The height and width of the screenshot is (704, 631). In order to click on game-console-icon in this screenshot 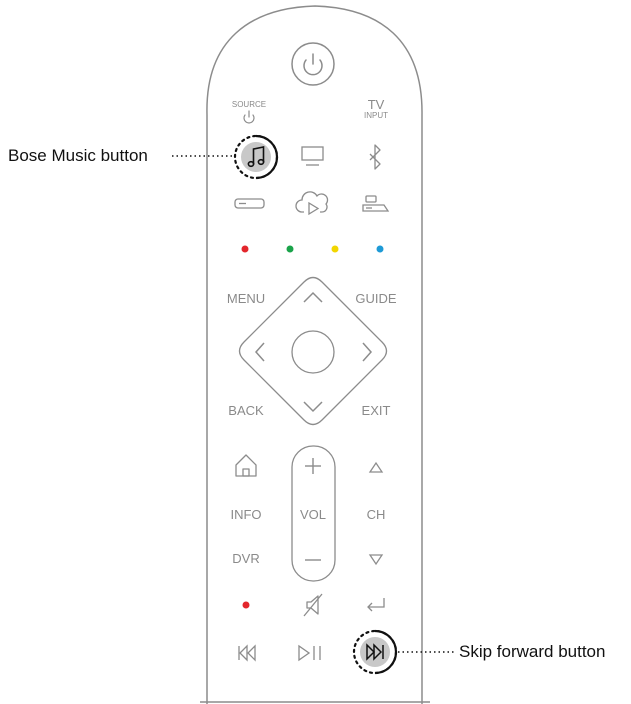, I will do `click(376, 203)`.